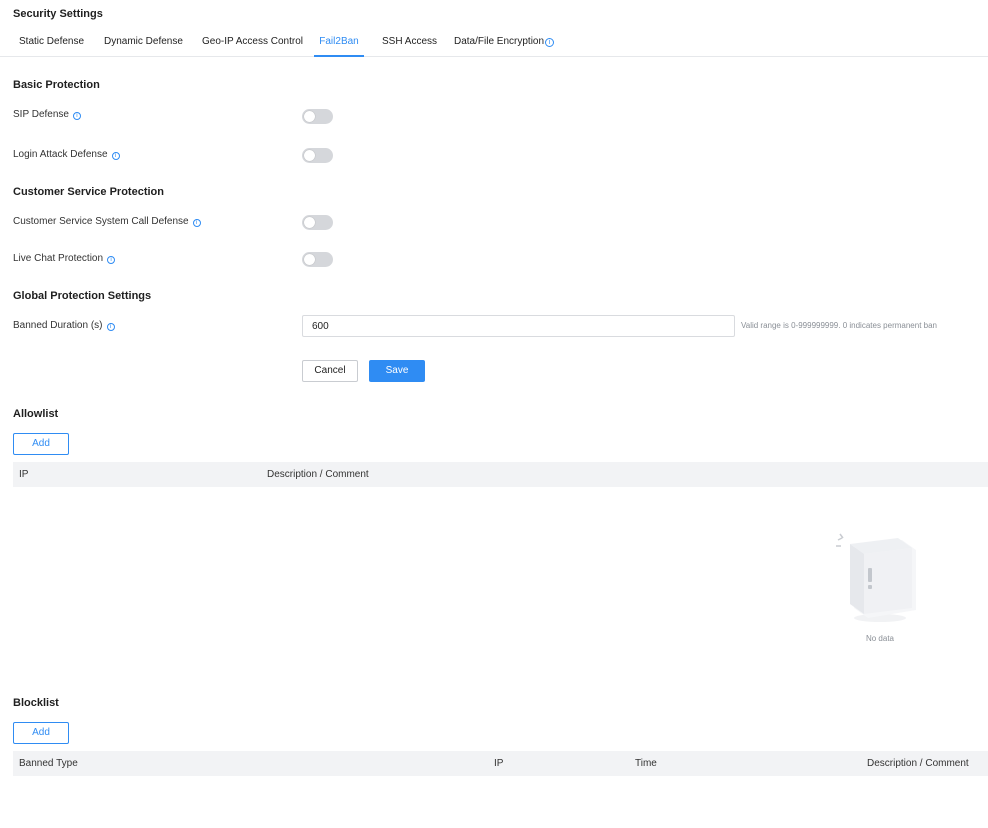 Image resolution: width=988 pixels, height=828 pixels. What do you see at coordinates (339, 41) in the screenshot?
I see `tab-label: Fail2Ban` at bounding box center [339, 41].